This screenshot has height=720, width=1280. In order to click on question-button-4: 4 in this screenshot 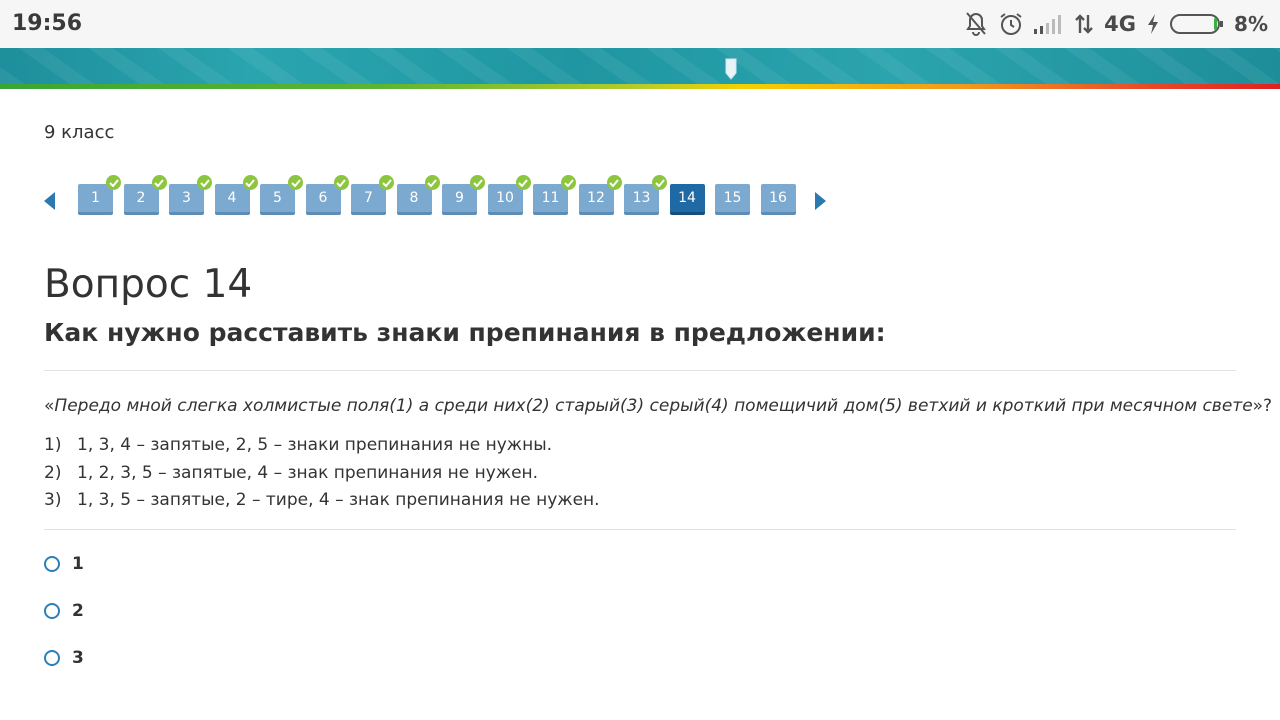, I will do `click(236, 195)`.